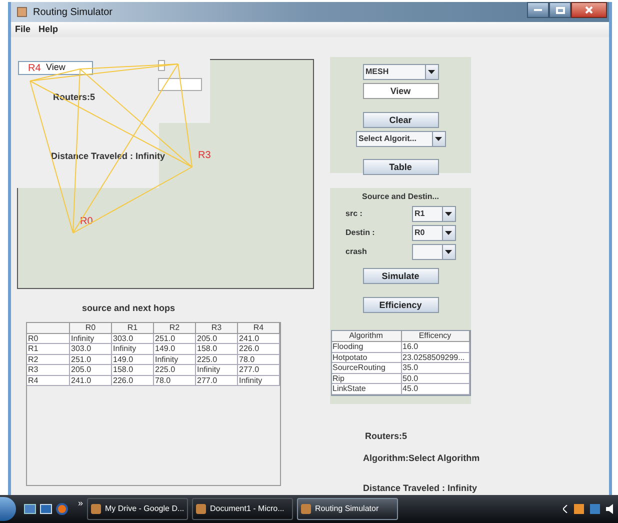 The width and height of the screenshot is (618, 523). What do you see at coordinates (436, 368) in the screenshot?
I see `table-cell: 35.0` at bounding box center [436, 368].